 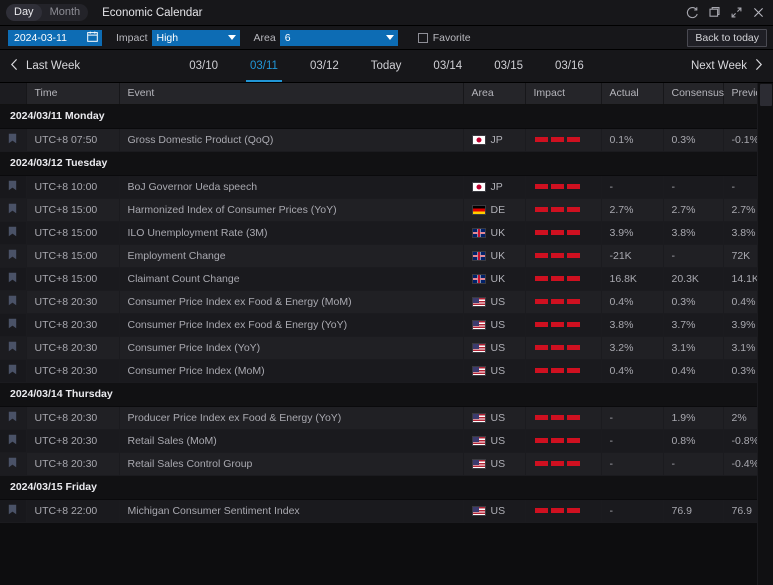 I want to click on close-icon, so click(x=758, y=13).